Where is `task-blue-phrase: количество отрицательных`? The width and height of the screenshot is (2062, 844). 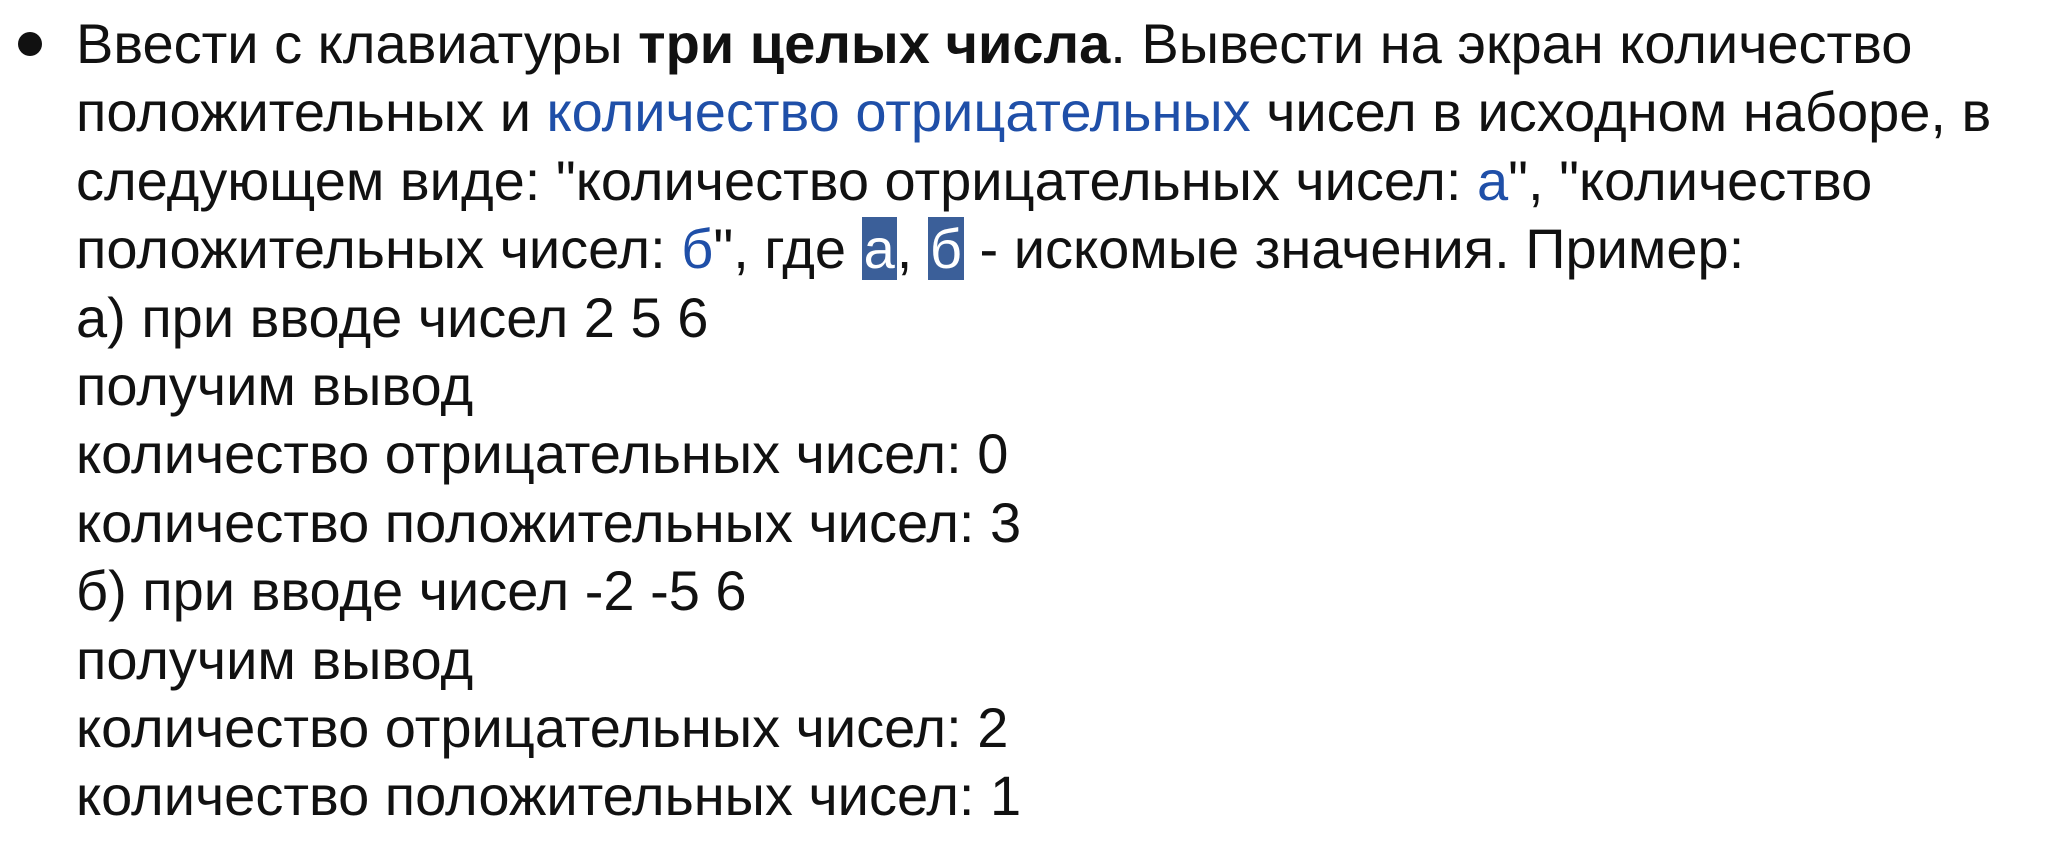 task-blue-phrase: количество отрицательных is located at coordinates (898, 112).